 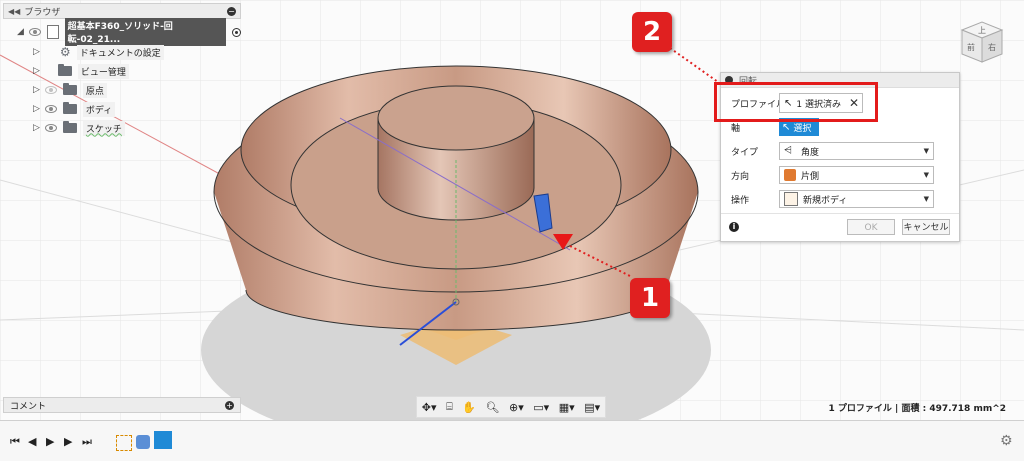 I want to click on comments-label: コメント, so click(x=28, y=406).